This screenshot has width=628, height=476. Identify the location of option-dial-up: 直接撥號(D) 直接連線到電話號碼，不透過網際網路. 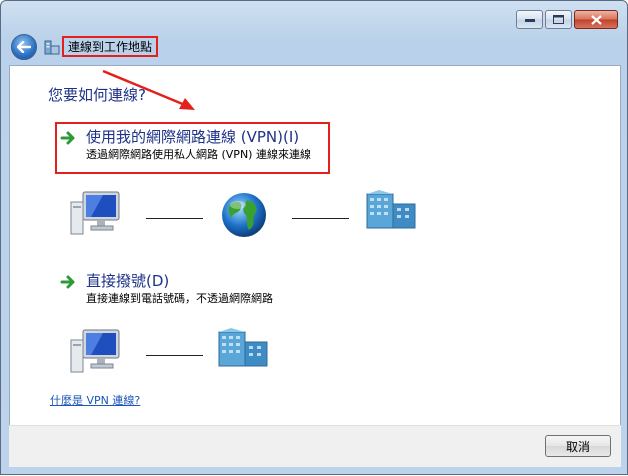
(166, 289).